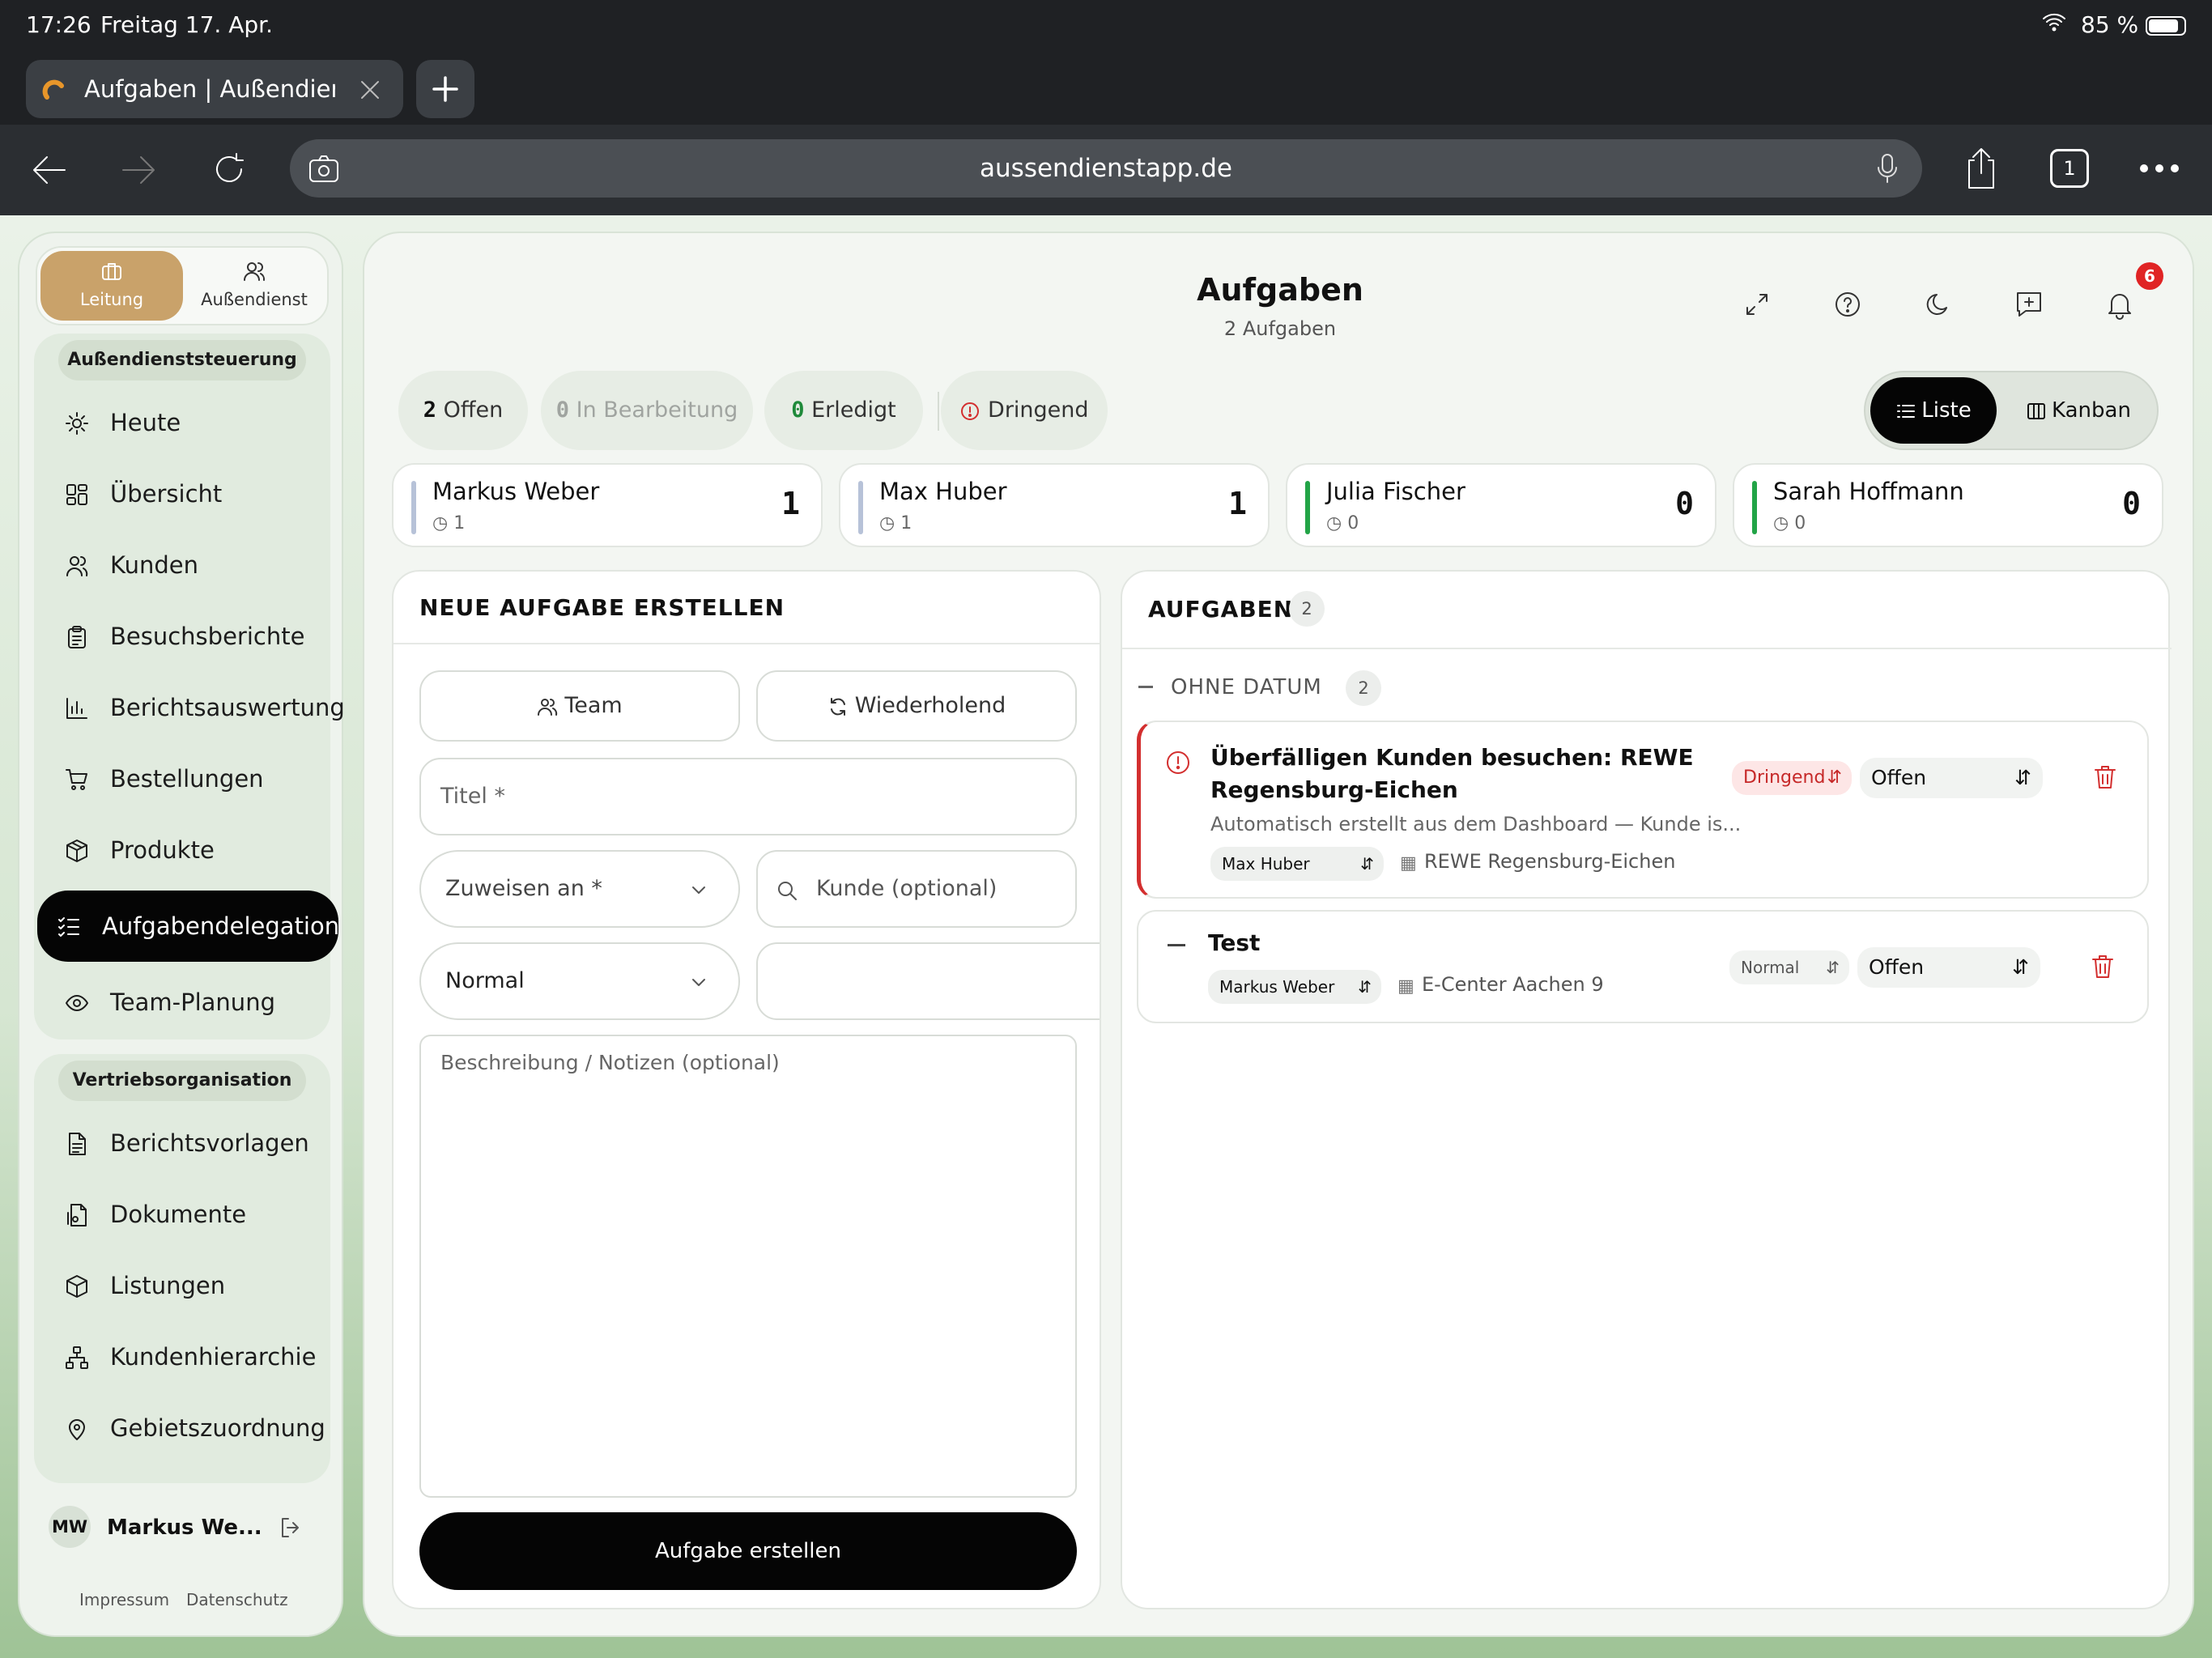 Image resolution: width=2212 pixels, height=1658 pixels. I want to click on impressum-link: Impressum, so click(124, 1599).